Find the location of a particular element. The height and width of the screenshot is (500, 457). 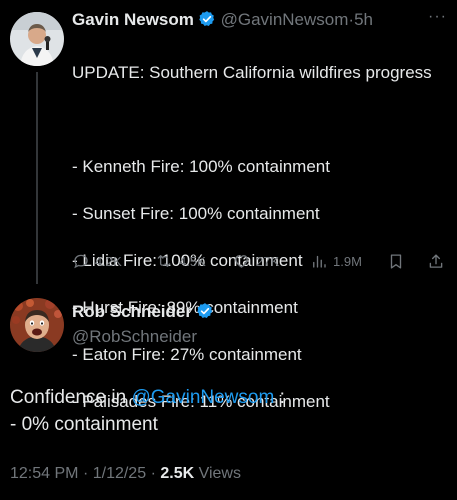

more-options-icon: ··· is located at coordinates (437, 17).